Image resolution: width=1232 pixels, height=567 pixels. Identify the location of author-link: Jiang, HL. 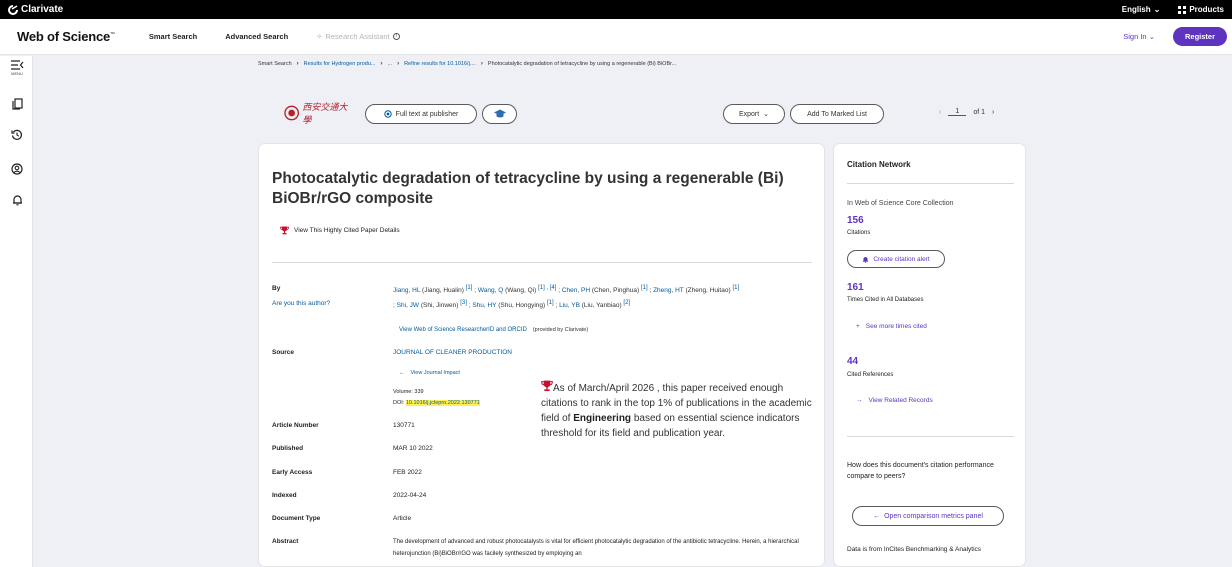
(406, 290).